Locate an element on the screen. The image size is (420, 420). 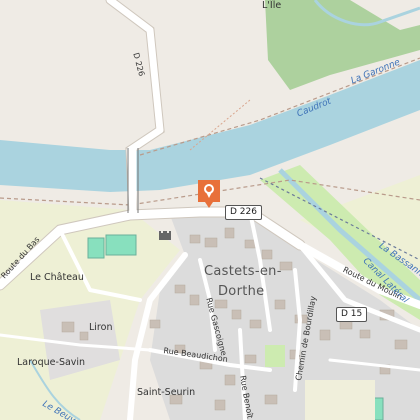
map-pin-icon is located at coordinates (209, 195).